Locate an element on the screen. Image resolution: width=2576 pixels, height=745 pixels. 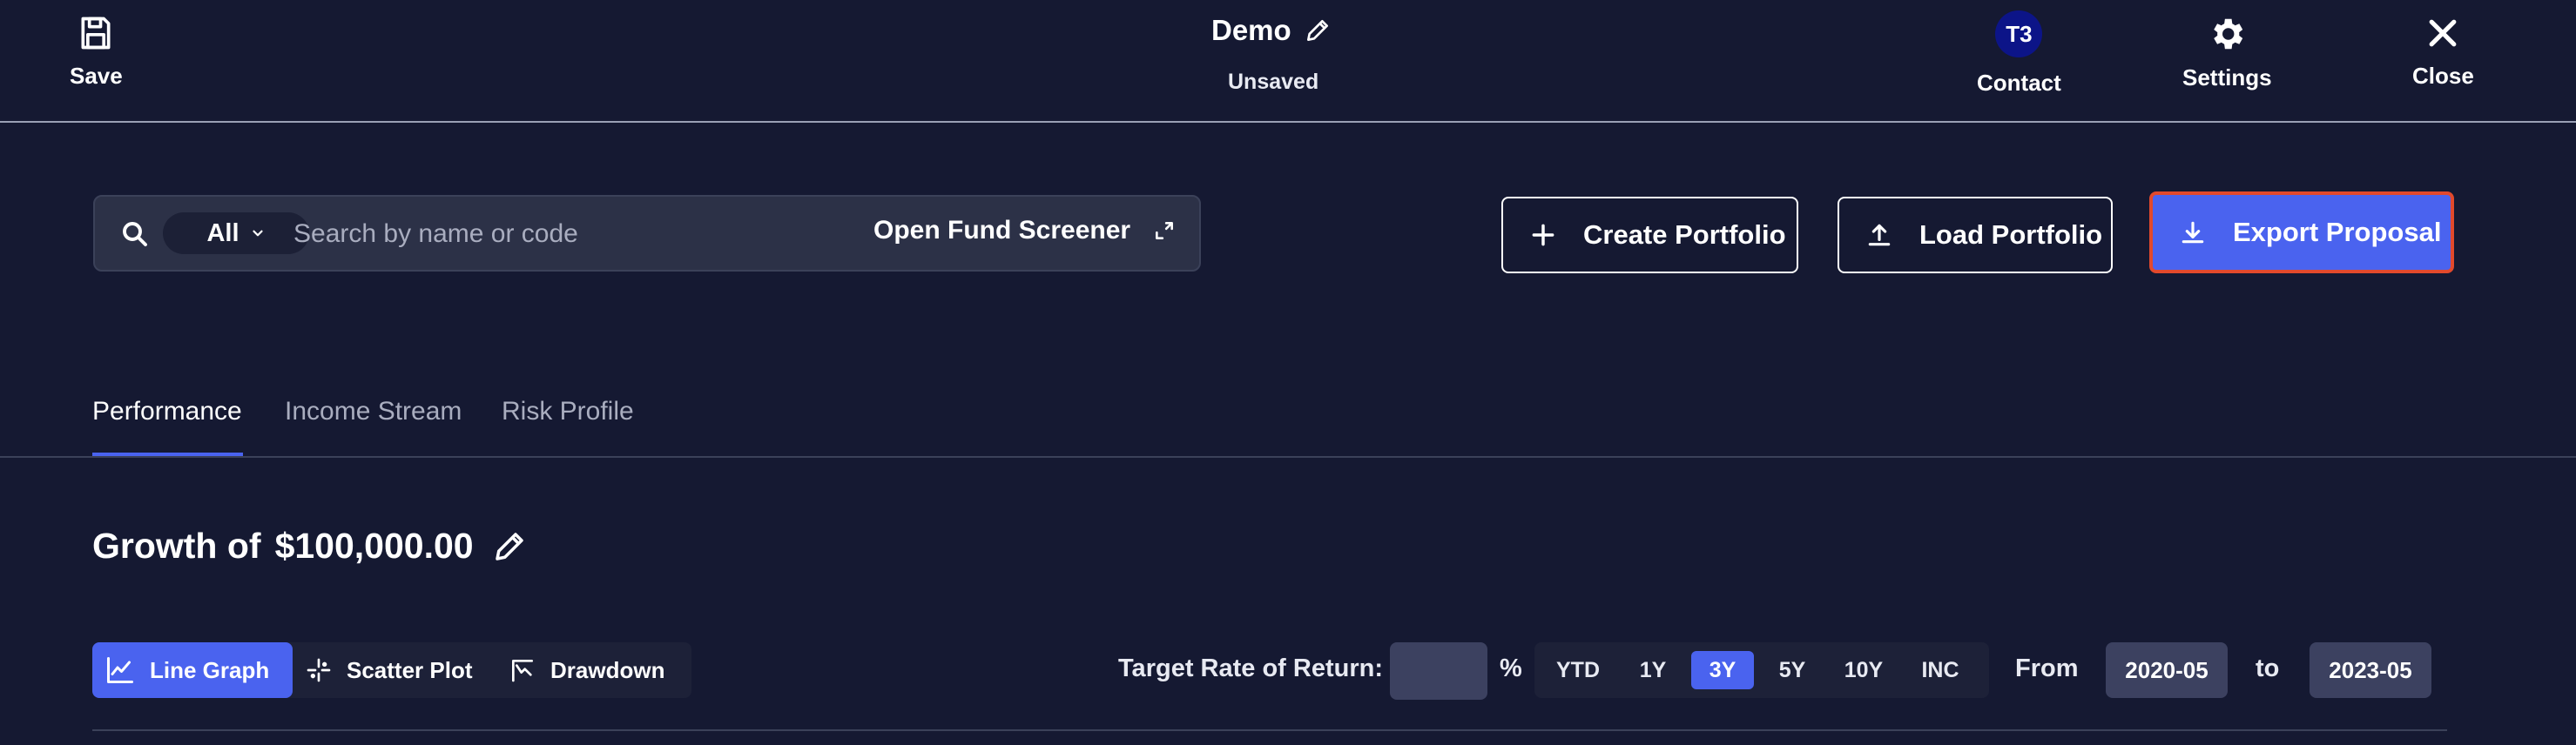
document-name: Demo is located at coordinates (1251, 30).